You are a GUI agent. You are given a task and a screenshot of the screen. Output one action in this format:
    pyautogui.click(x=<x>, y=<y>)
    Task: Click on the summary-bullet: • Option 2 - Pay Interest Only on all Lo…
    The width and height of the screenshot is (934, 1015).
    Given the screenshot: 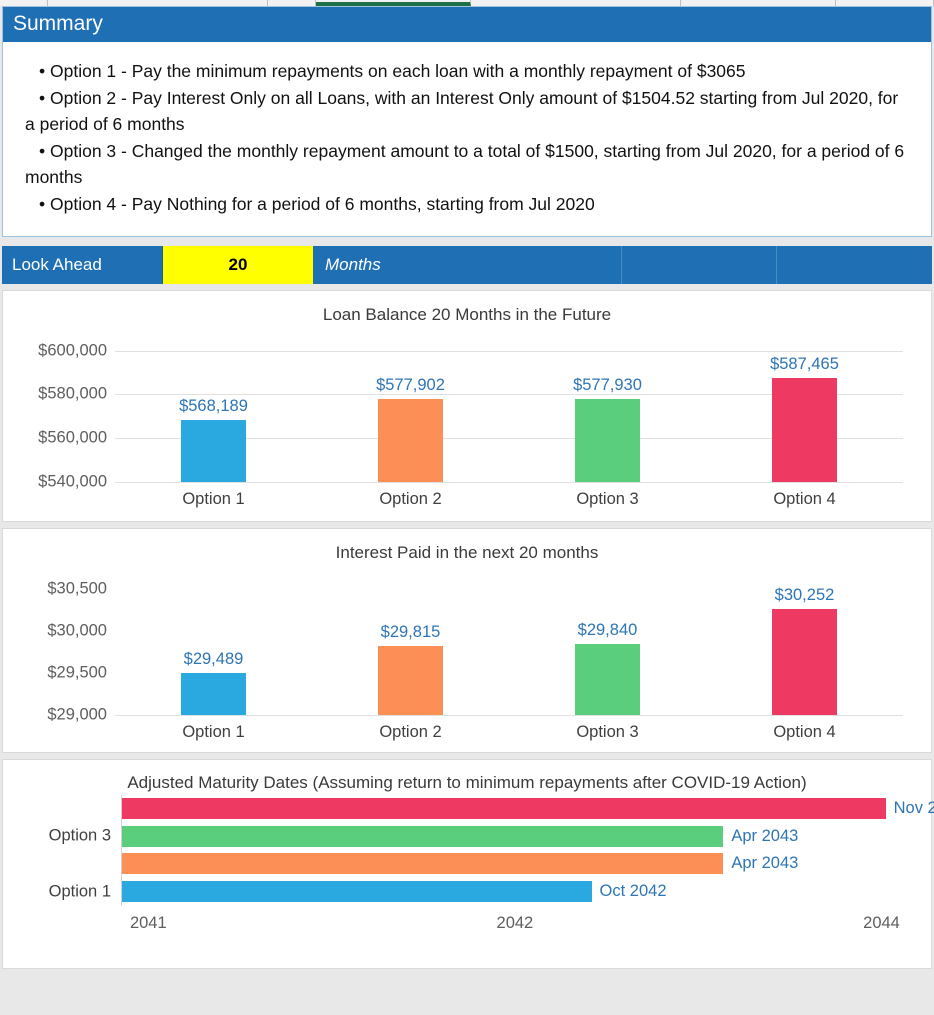 What is the action you would take?
    pyautogui.click(x=462, y=111)
    